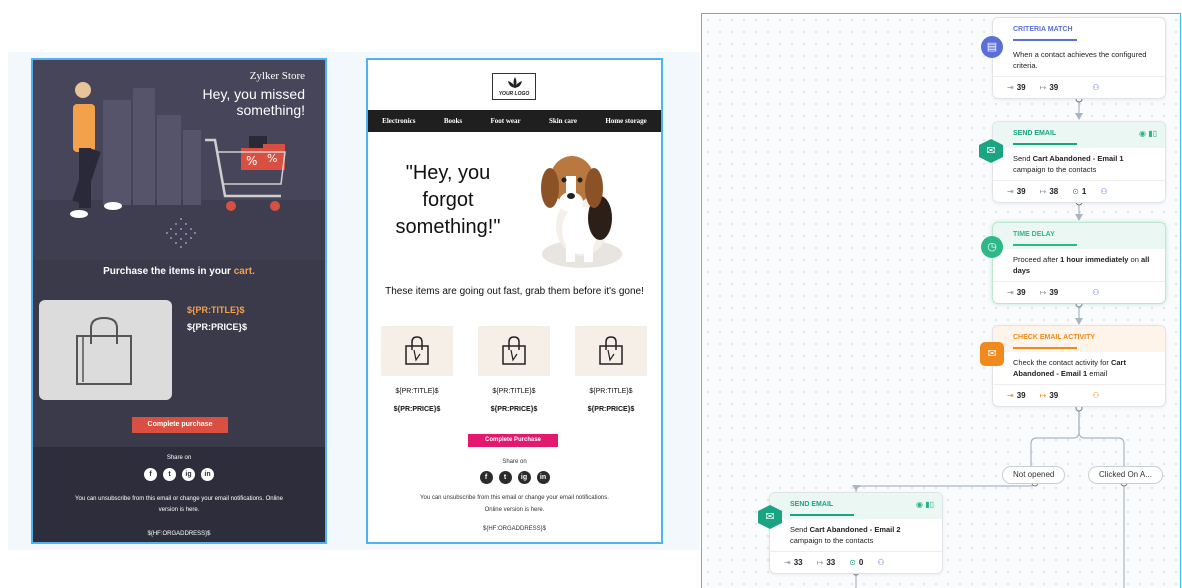 This screenshot has width=1182, height=588. What do you see at coordinates (181, 233) in the screenshot?
I see `dotted-diamond-decoration` at bounding box center [181, 233].